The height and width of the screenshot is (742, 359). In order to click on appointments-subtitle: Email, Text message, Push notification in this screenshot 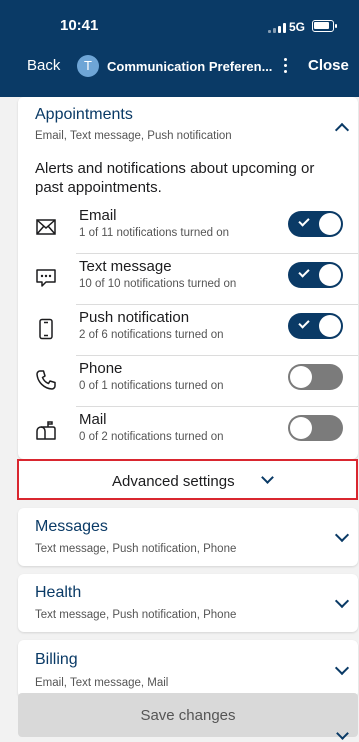, I will do `click(133, 136)`.